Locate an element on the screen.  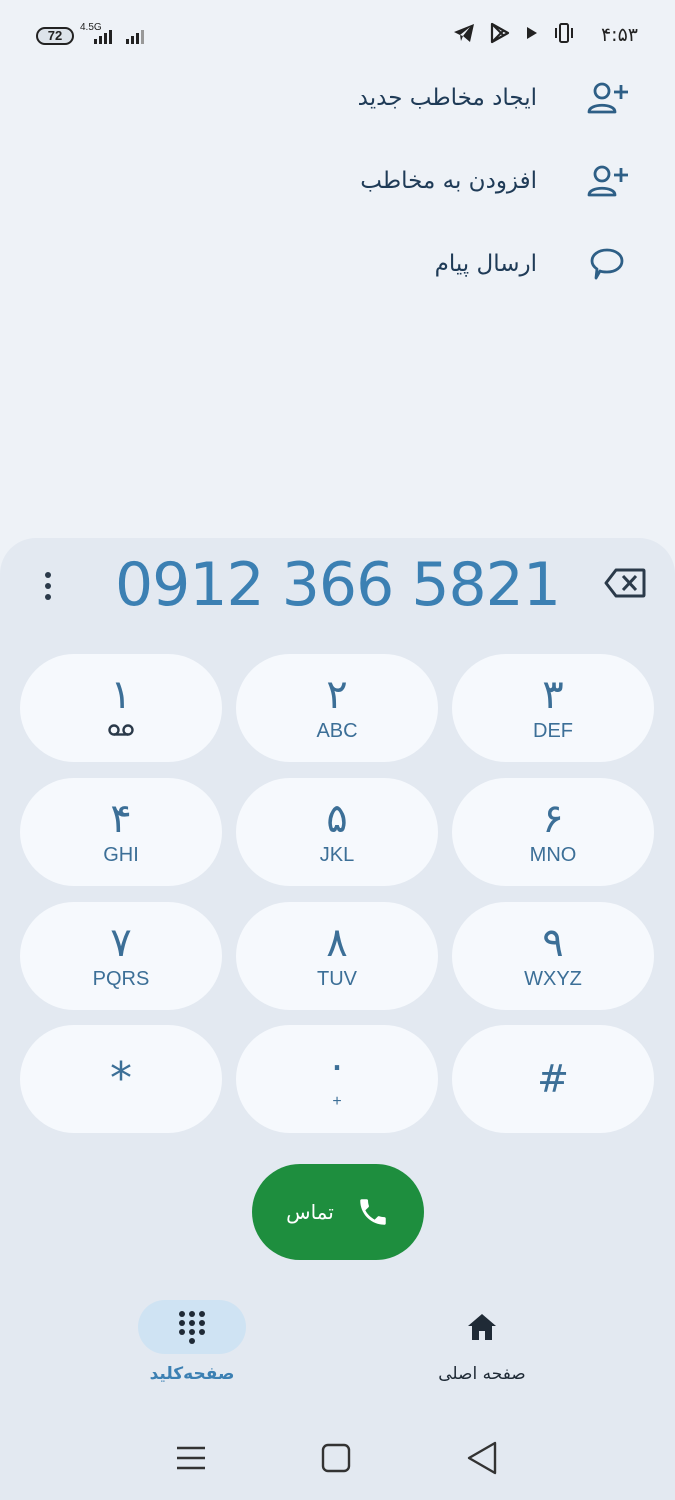
send-message-action: ارسال پیام is located at coordinates (425, 264).